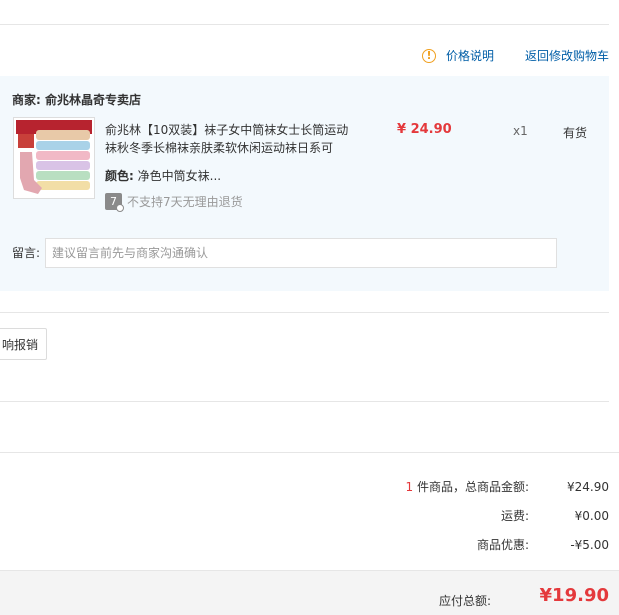 The height and width of the screenshot is (615, 619). Describe the element at coordinates (502, 545) in the screenshot. I see `discount-label: 商品优惠:` at that location.